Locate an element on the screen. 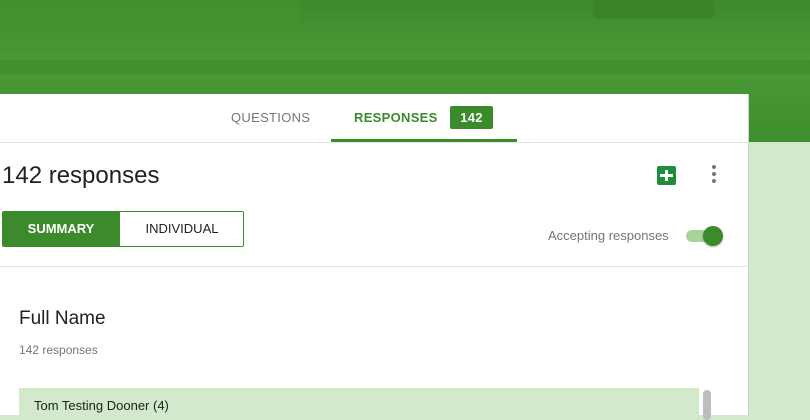 Image resolution: width=810 pixels, height=420 pixels. responses-title: 142 responses is located at coordinates (81, 175).